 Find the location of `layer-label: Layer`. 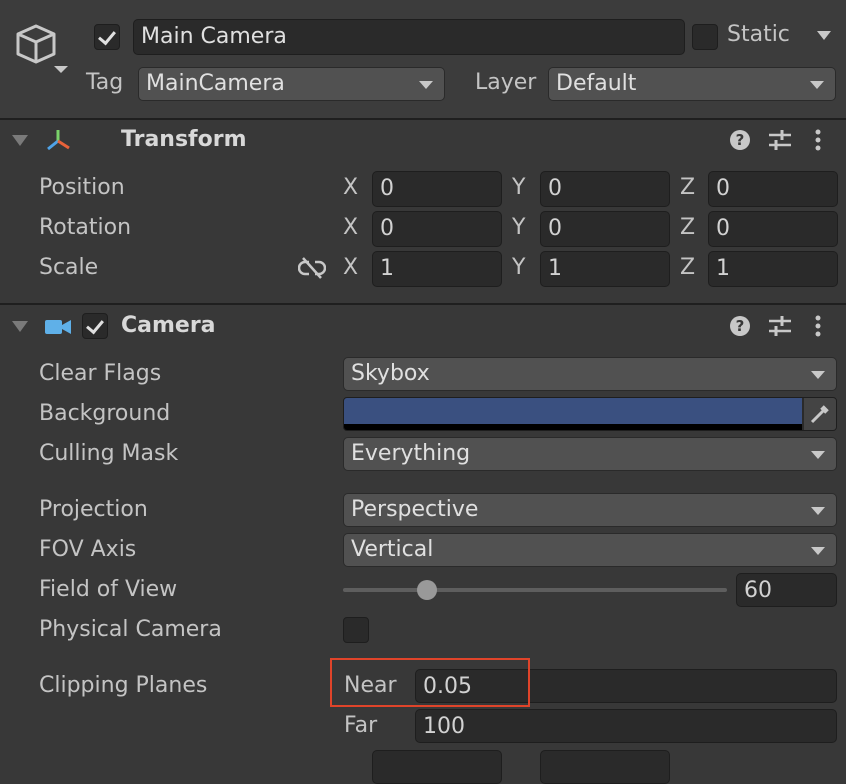

layer-label: Layer is located at coordinates (506, 82).